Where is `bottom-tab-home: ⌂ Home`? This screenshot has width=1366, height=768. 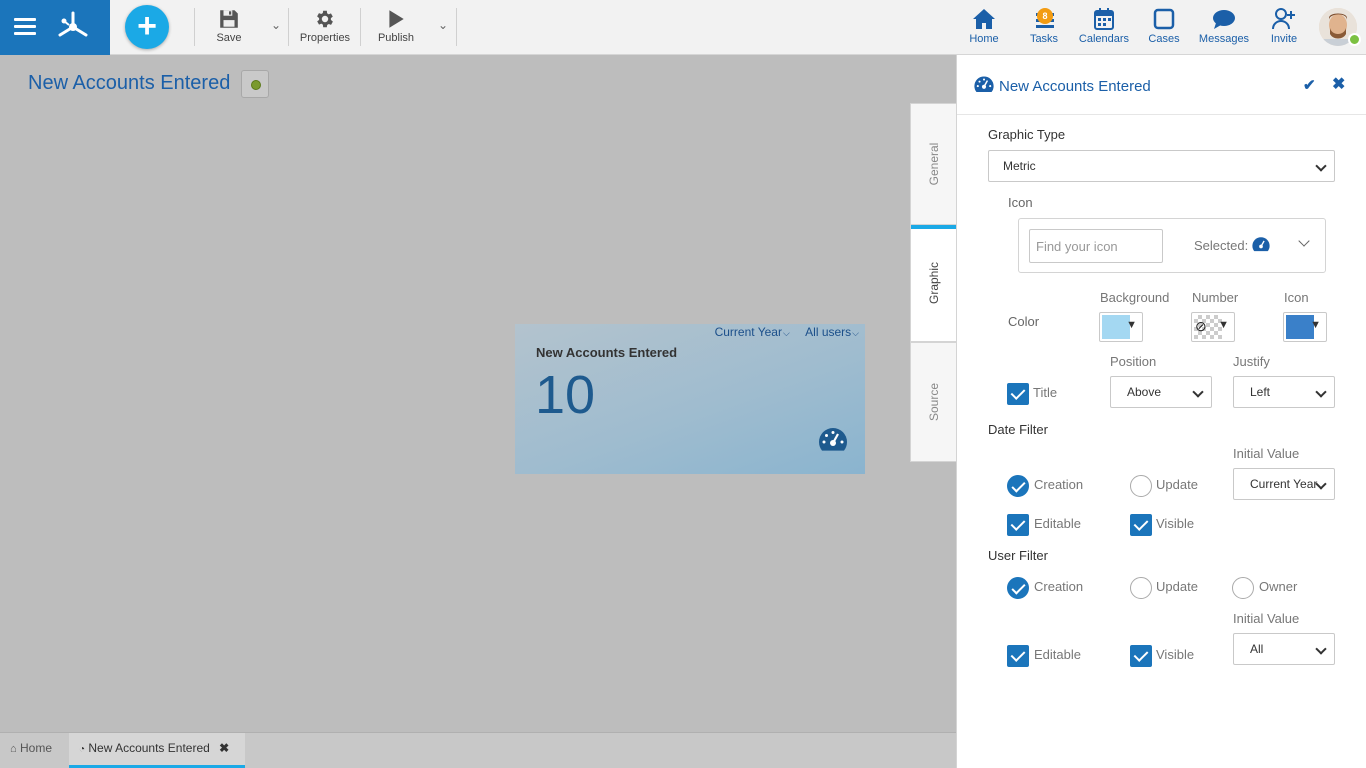
bottom-tab-home: ⌂ Home is located at coordinates (34, 750).